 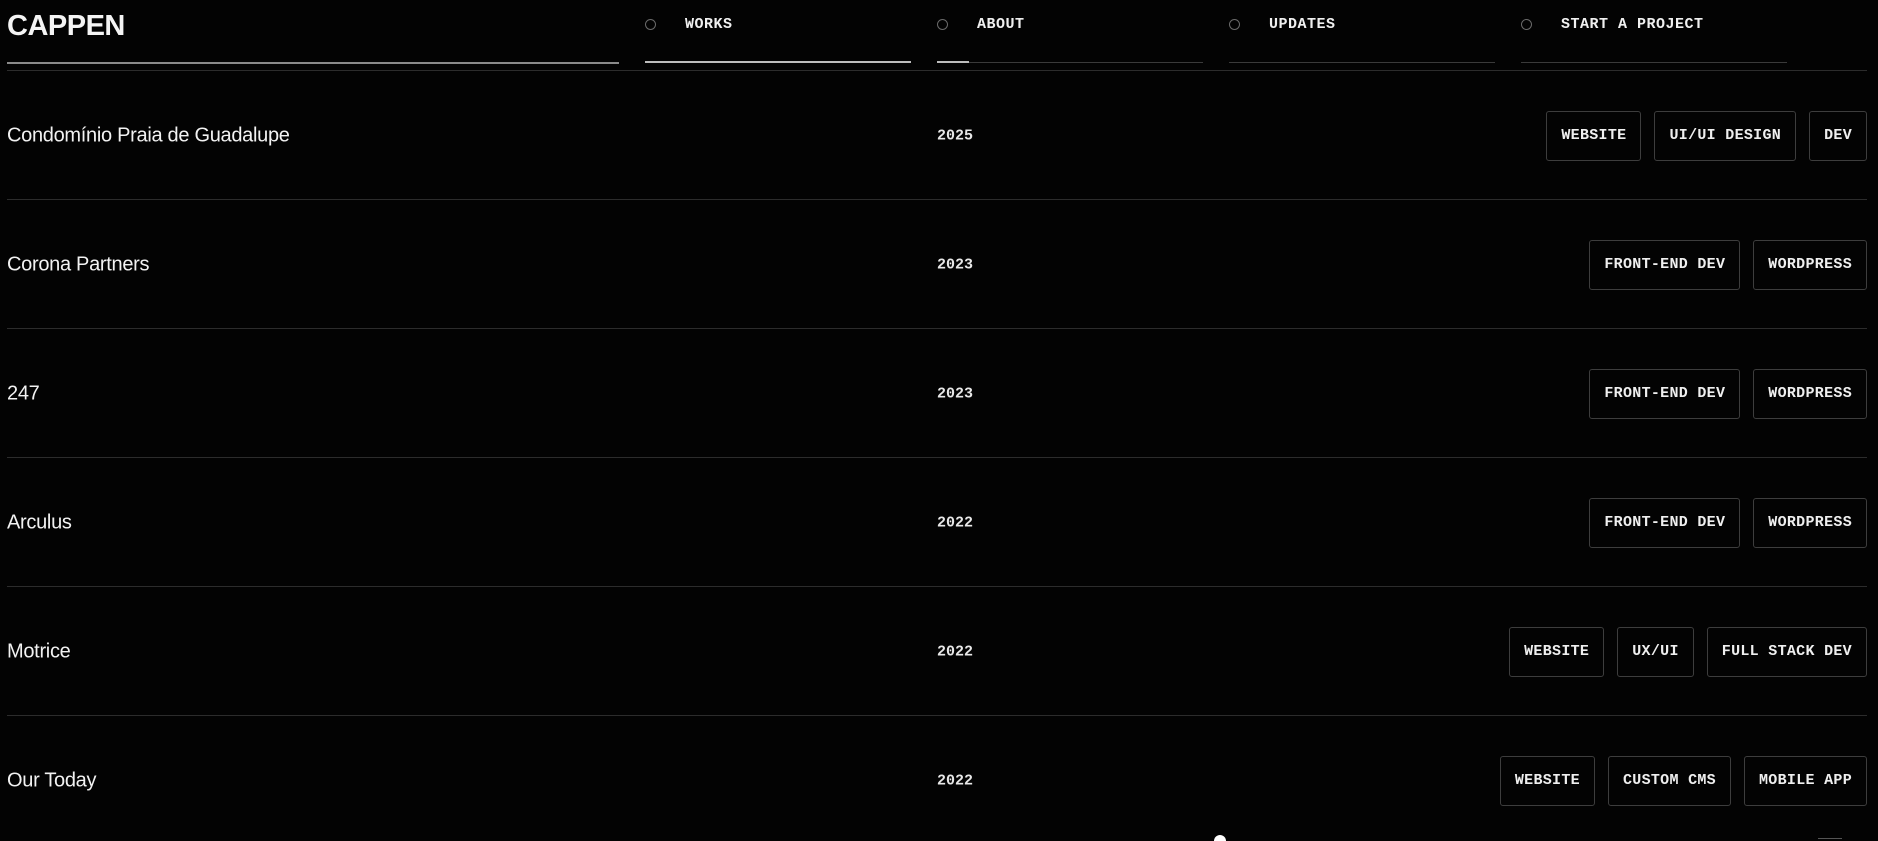 What do you see at coordinates (1220, 838) in the screenshot?
I see `scroll-handle` at bounding box center [1220, 838].